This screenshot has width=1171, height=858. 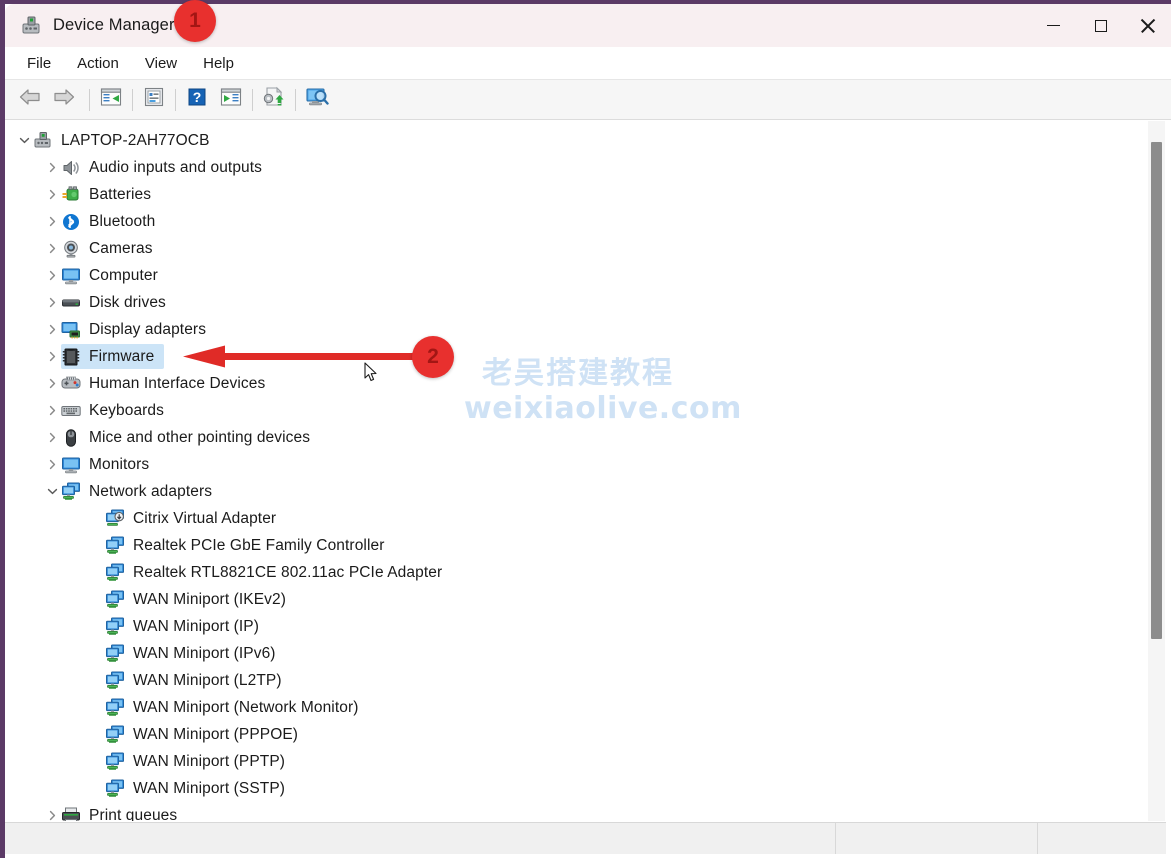 What do you see at coordinates (575, 811) in the screenshot?
I see `tree-node-print-queues: Print queues` at bounding box center [575, 811].